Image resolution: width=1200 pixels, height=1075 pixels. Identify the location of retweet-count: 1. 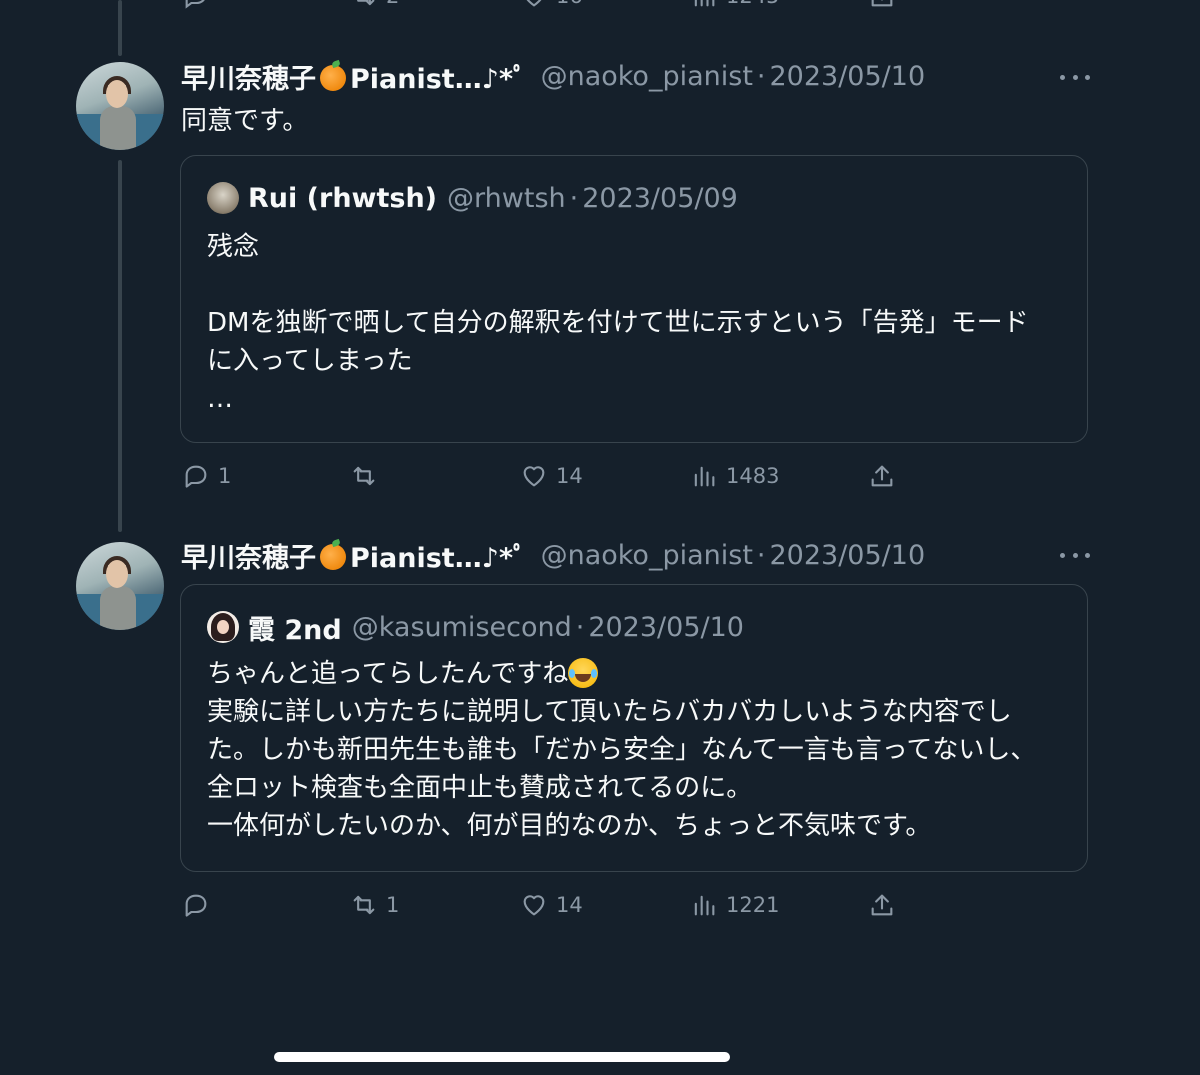
(393, 905).